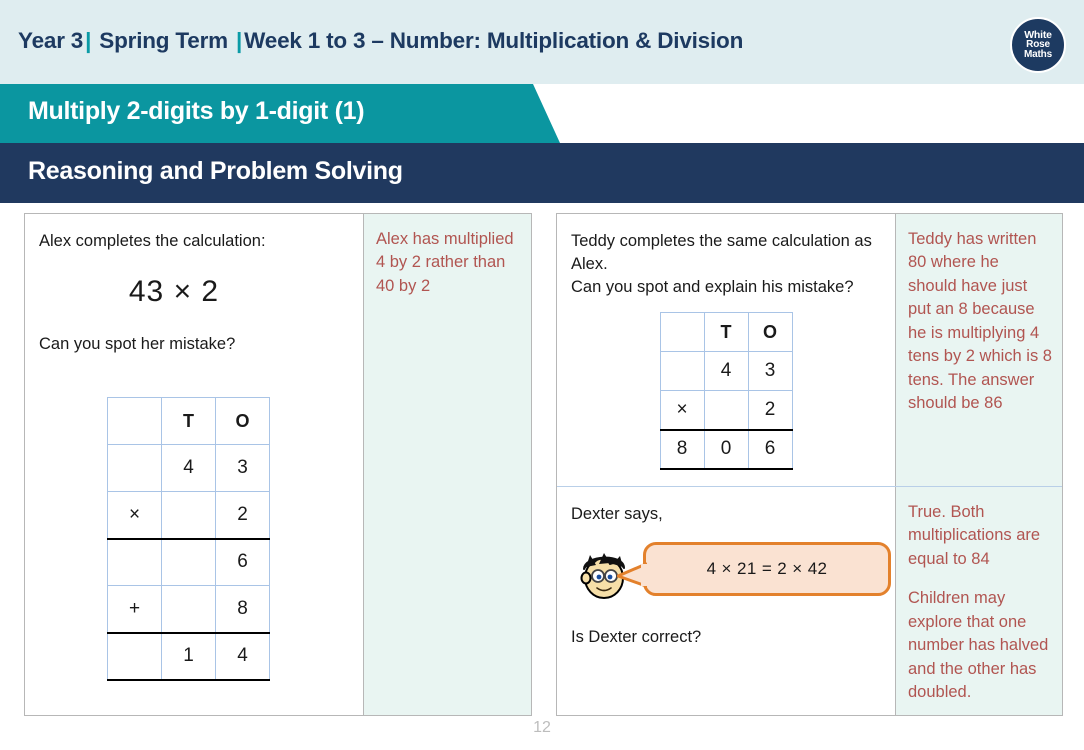  I want to click on table-row: 8 0 6, so click(726, 449).